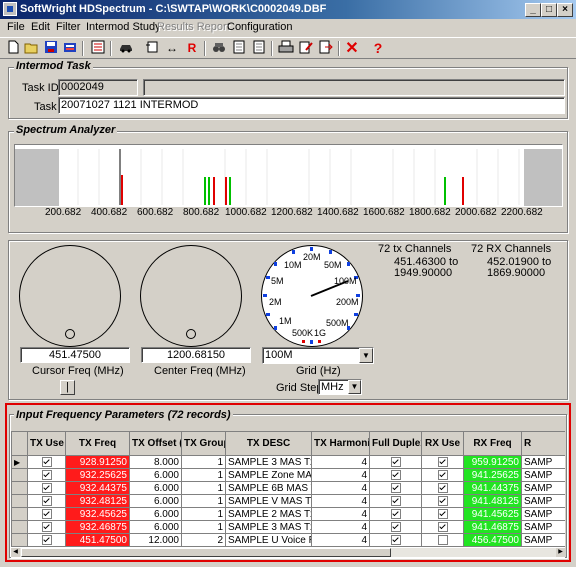 This screenshot has width=576, height=567. Describe the element at coordinates (492, 501) in the screenshot. I see `rx-freq-cell: 941.48125` at that location.